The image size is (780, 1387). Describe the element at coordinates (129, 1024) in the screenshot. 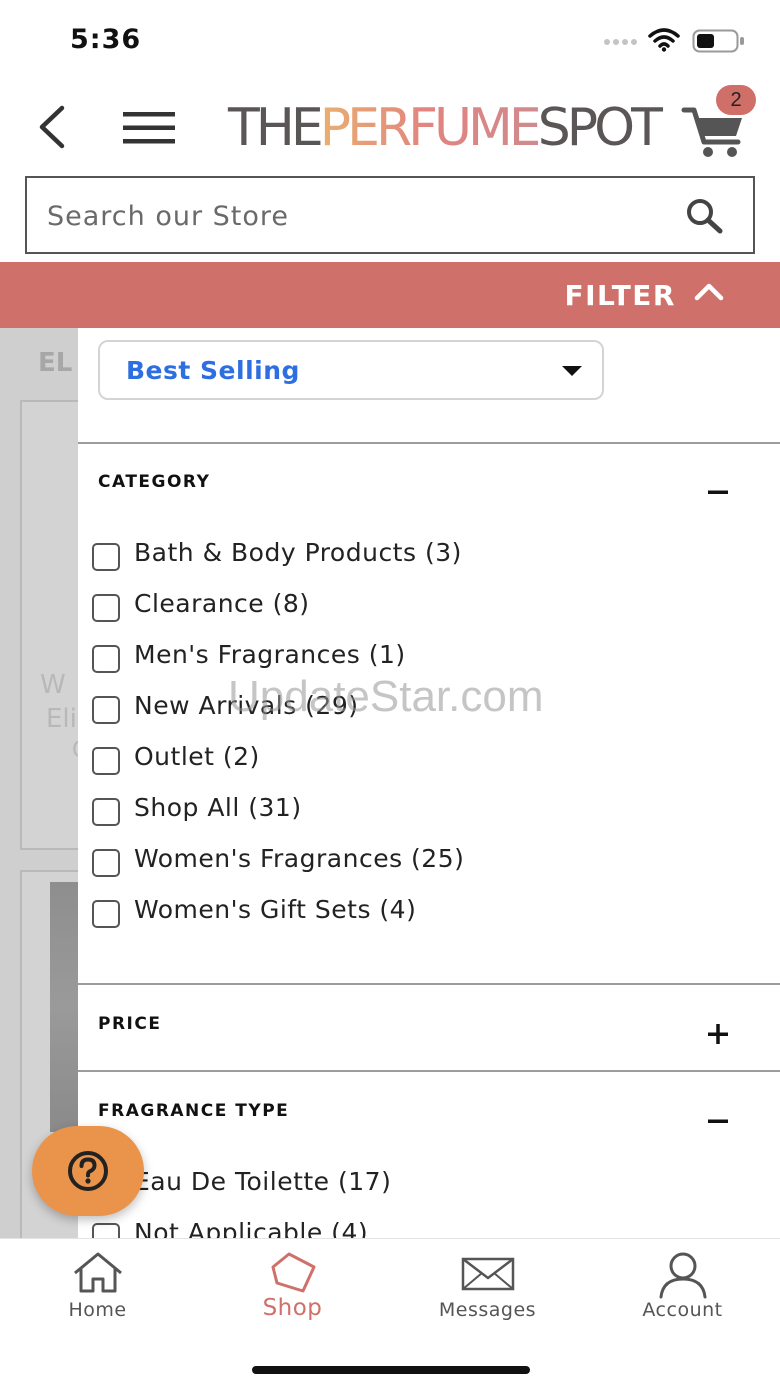

I see `price-section-title: PRICE` at that location.